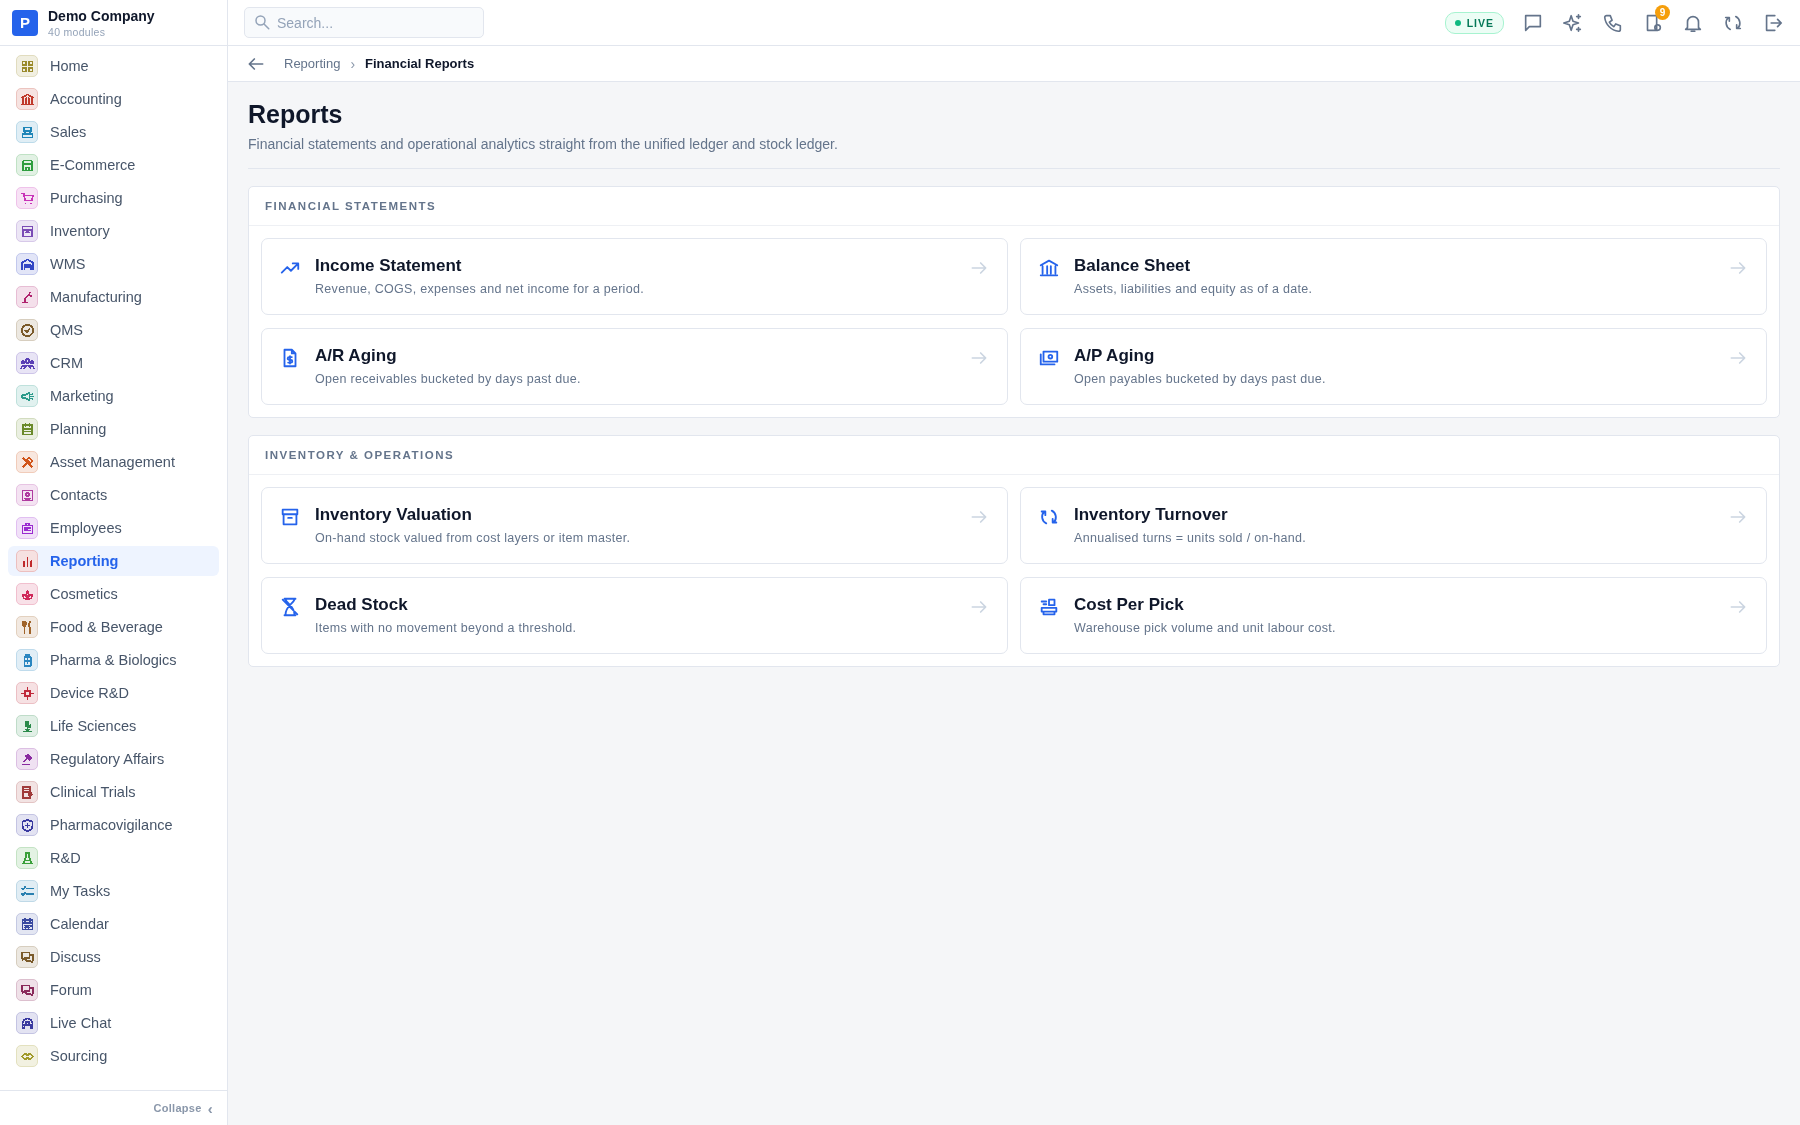 Image resolution: width=1800 pixels, height=1125 pixels. Describe the element at coordinates (1573, 22) in the screenshot. I see `sparkle-icon` at that location.